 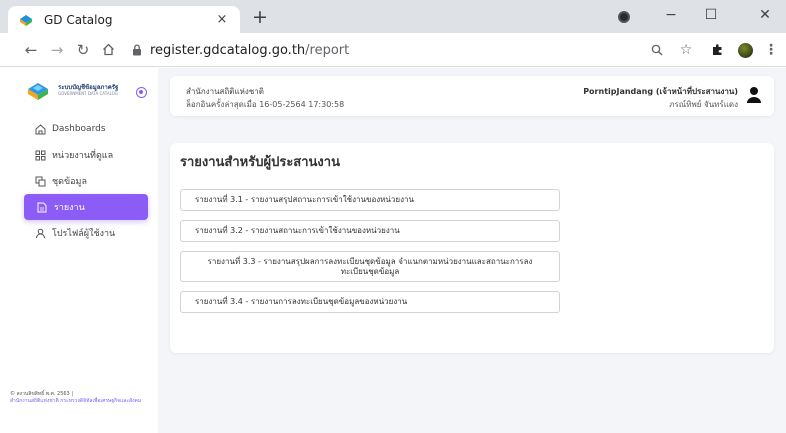 I want to click on dataset-icon, so click(x=40, y=181).